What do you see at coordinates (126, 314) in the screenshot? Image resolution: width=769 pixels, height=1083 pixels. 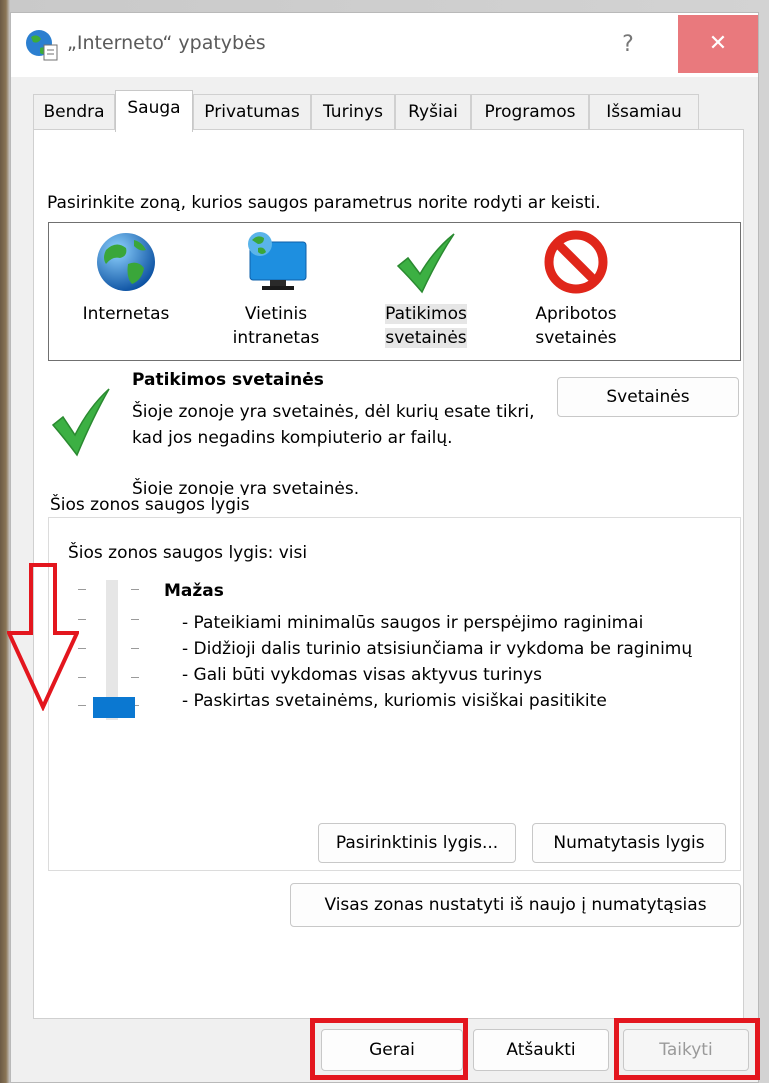 I see `zone-label: Internetas` at bounding box center [126, 314].